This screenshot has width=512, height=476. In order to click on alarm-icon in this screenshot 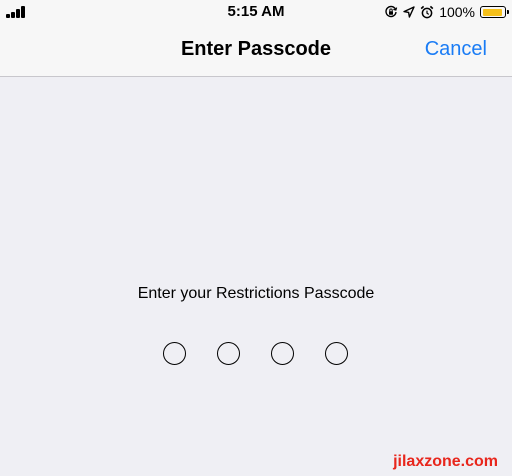, I will do `click(427, 12)`.